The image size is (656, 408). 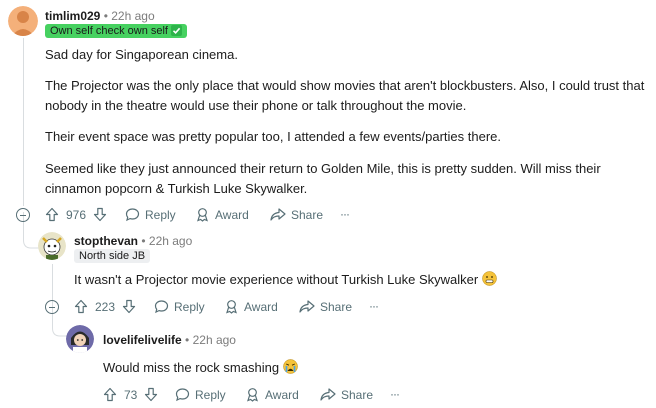 I want to click on vote-count: 73, so click(x=131, y=394).